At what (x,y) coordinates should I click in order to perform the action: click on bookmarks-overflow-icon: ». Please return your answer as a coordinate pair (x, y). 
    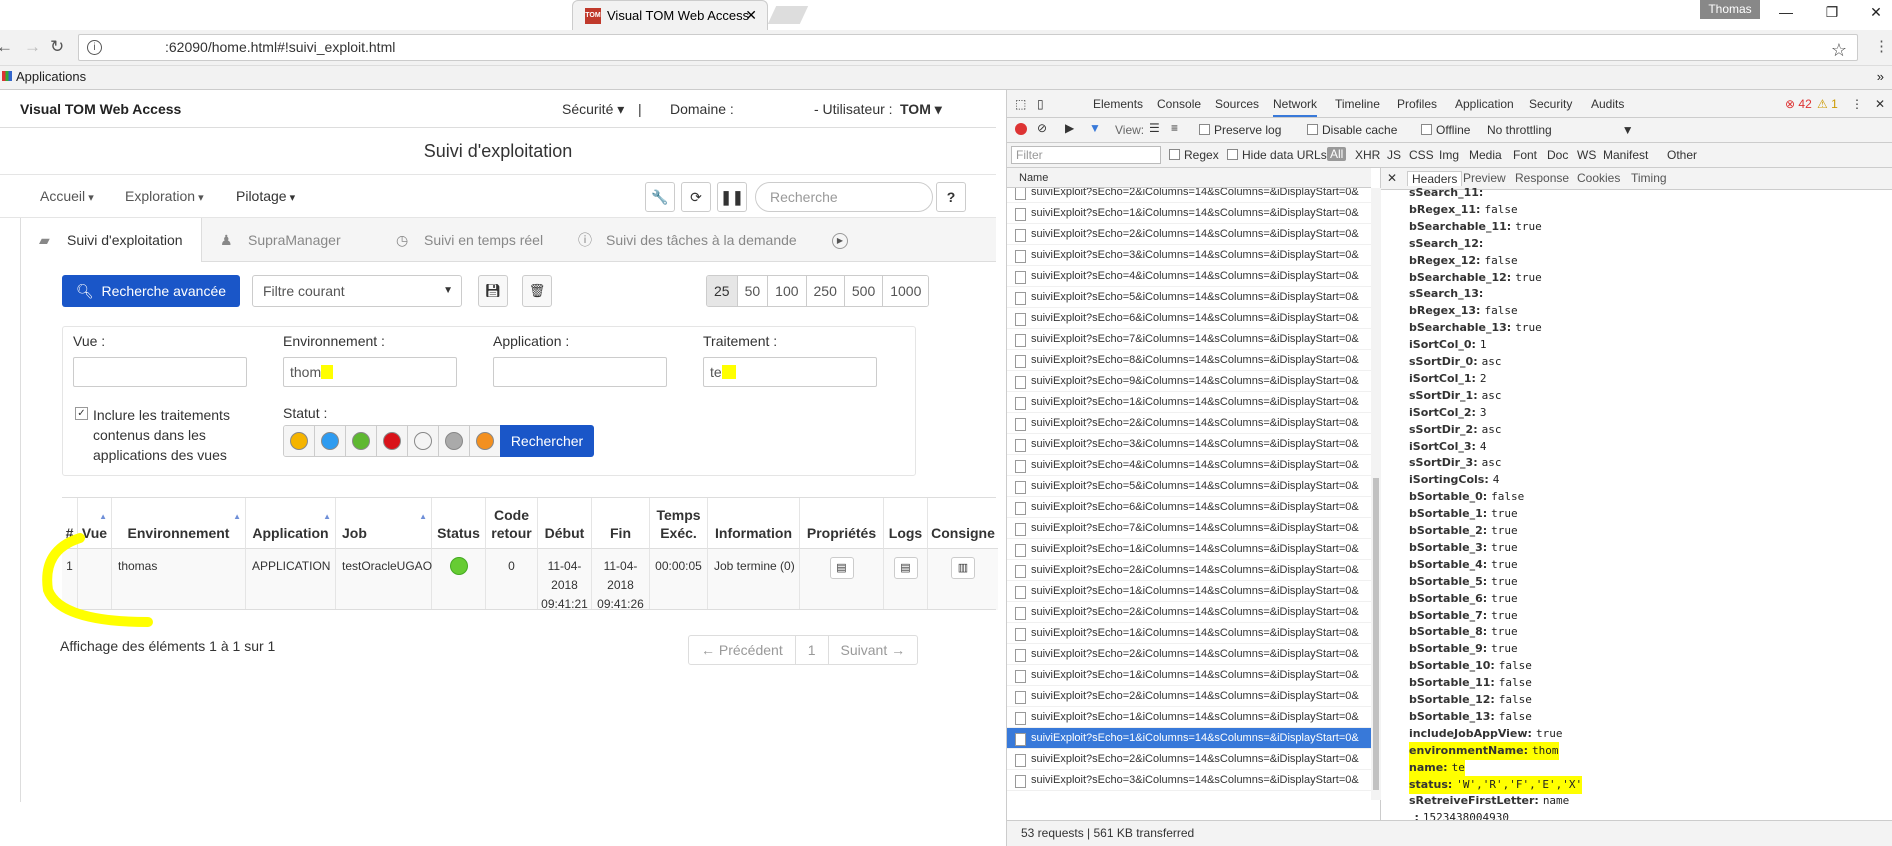
    Looking at the image, I should click on (1880, 77).